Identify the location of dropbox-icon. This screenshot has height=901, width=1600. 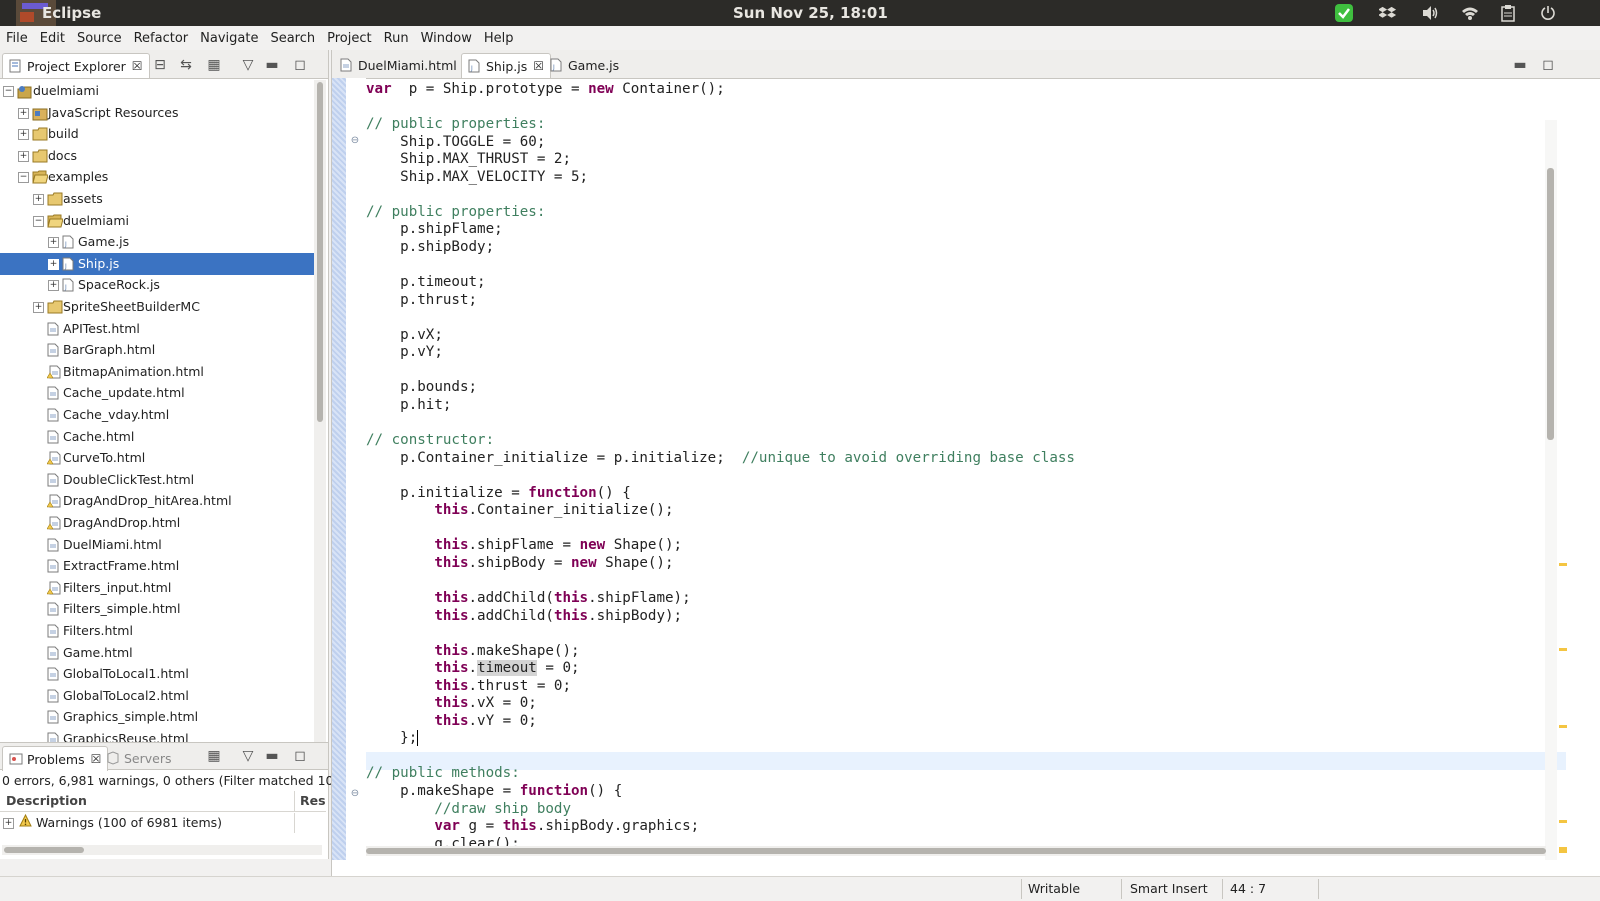
(1388, 13).